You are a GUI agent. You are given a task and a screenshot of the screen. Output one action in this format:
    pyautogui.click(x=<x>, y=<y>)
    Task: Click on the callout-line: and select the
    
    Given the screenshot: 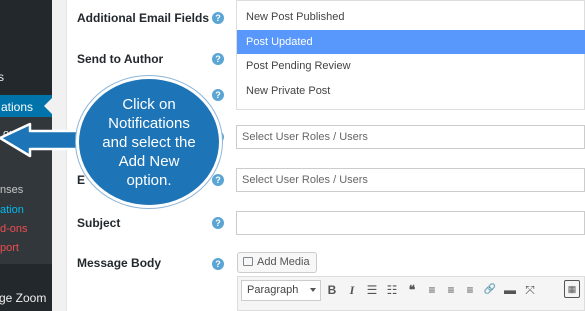 What is the action you would take?
    pyautogui.click(x=149, y=142)
    